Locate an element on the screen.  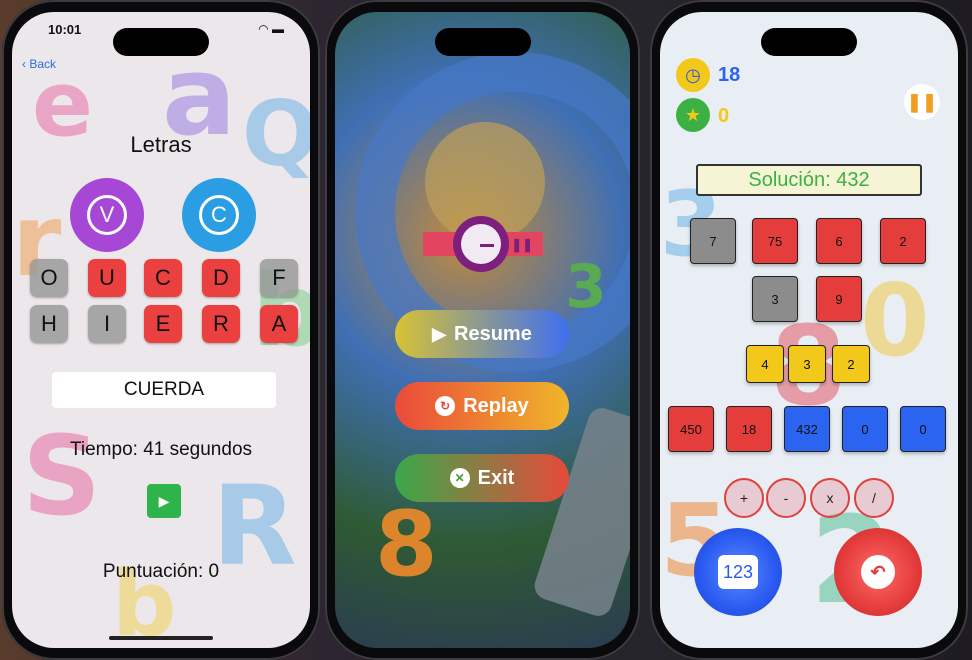
replay-label: Replay is located at coordinates (496, 405).